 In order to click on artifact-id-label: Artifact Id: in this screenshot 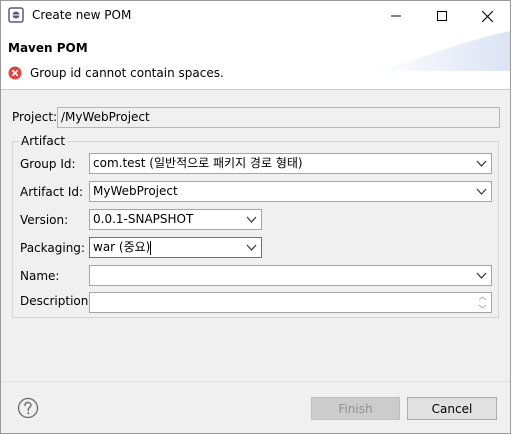, I will do `click(52, 192)`.